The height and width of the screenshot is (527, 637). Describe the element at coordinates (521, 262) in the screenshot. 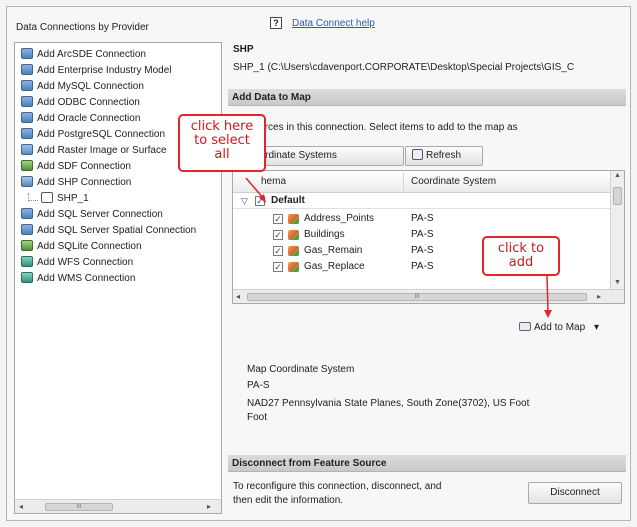

I see `callout-add-line2: add` at that location.